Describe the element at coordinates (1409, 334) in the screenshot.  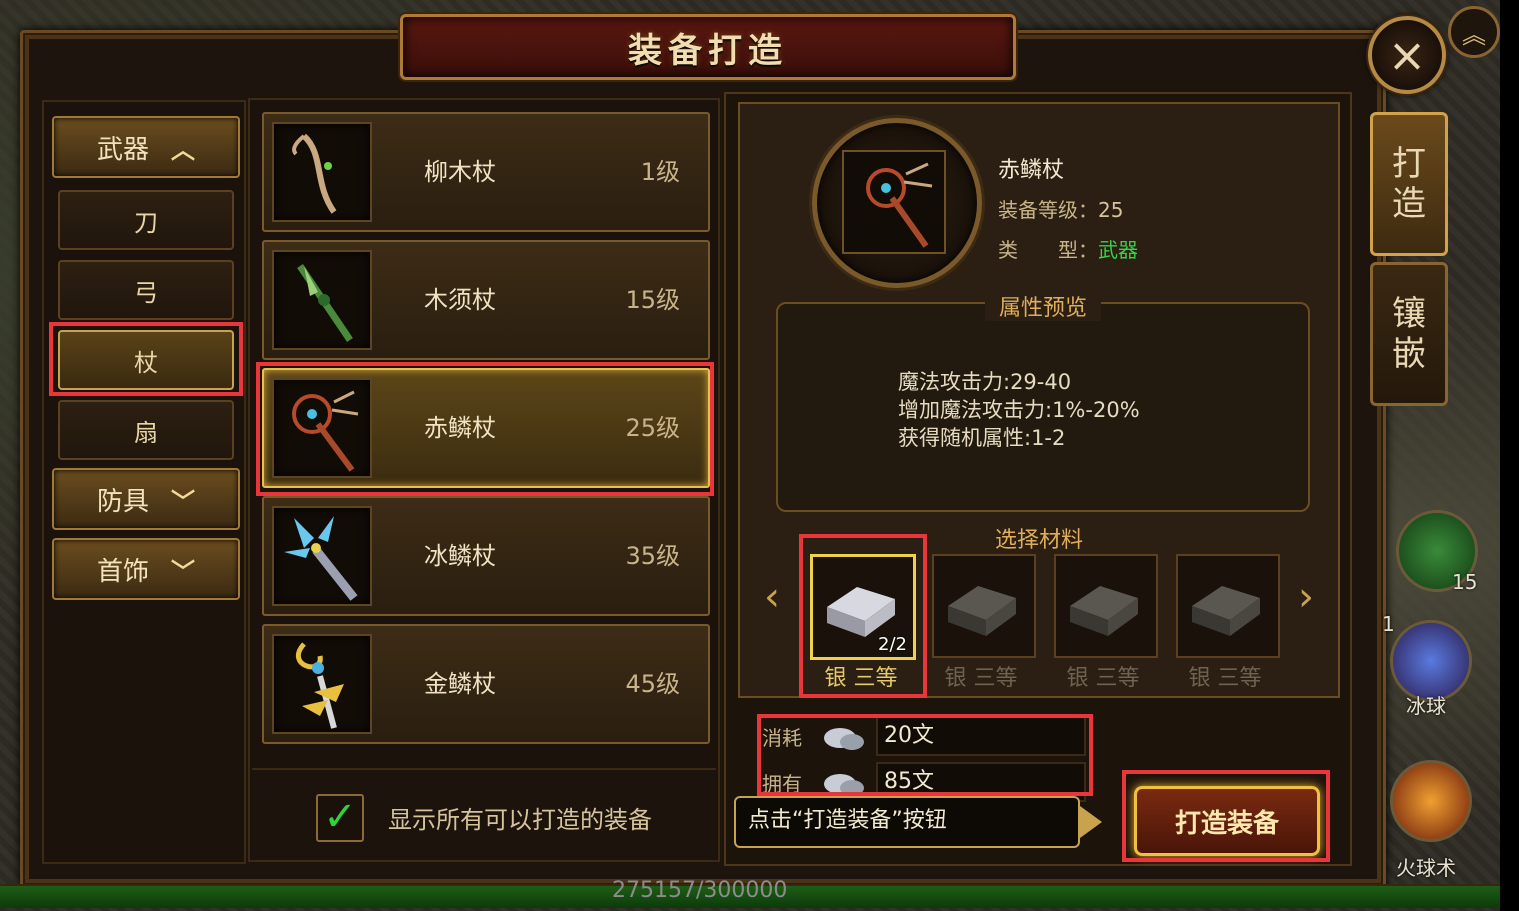
I see `tab-inlay: 镶嵌` at that location.